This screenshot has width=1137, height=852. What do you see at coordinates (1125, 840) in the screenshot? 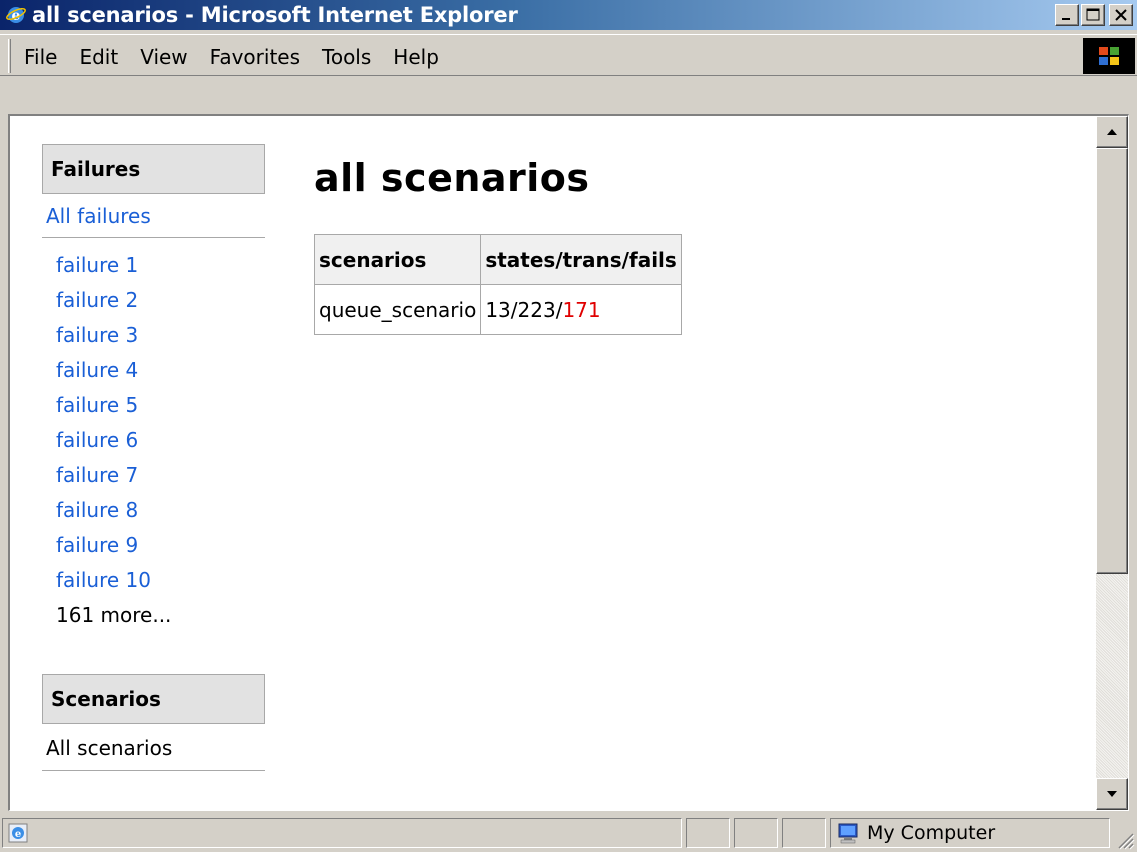
I see `resize-grip-icon` at bounding box center [1125, 840].